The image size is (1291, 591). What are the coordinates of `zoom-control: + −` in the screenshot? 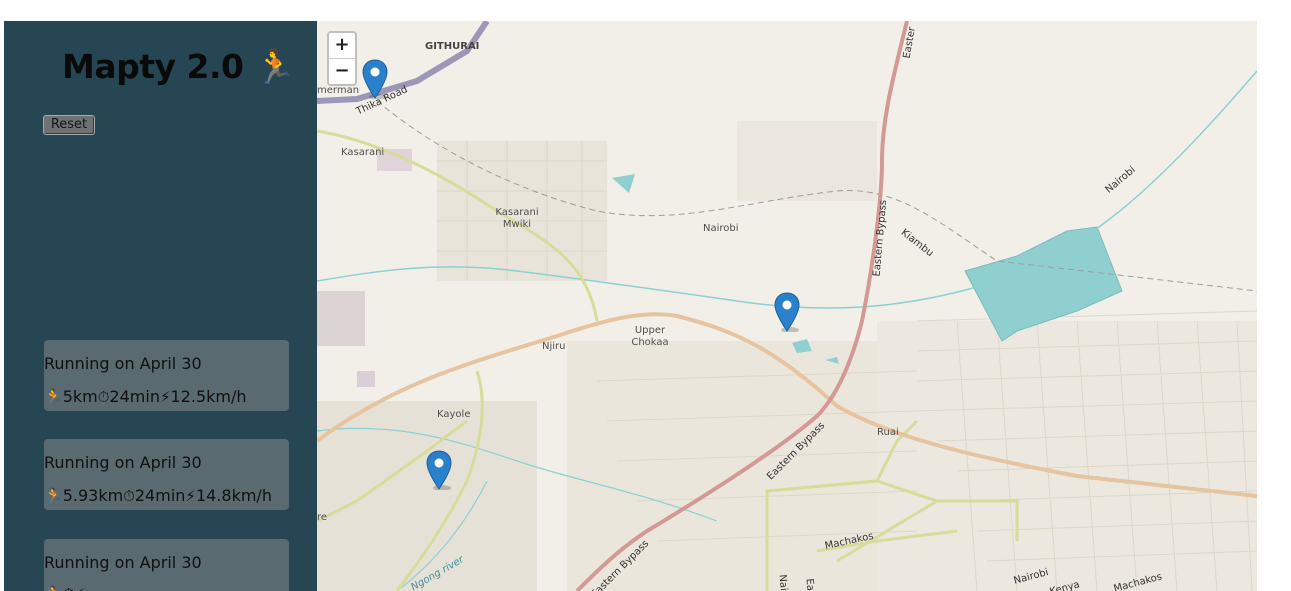 It's located at (342, 58).